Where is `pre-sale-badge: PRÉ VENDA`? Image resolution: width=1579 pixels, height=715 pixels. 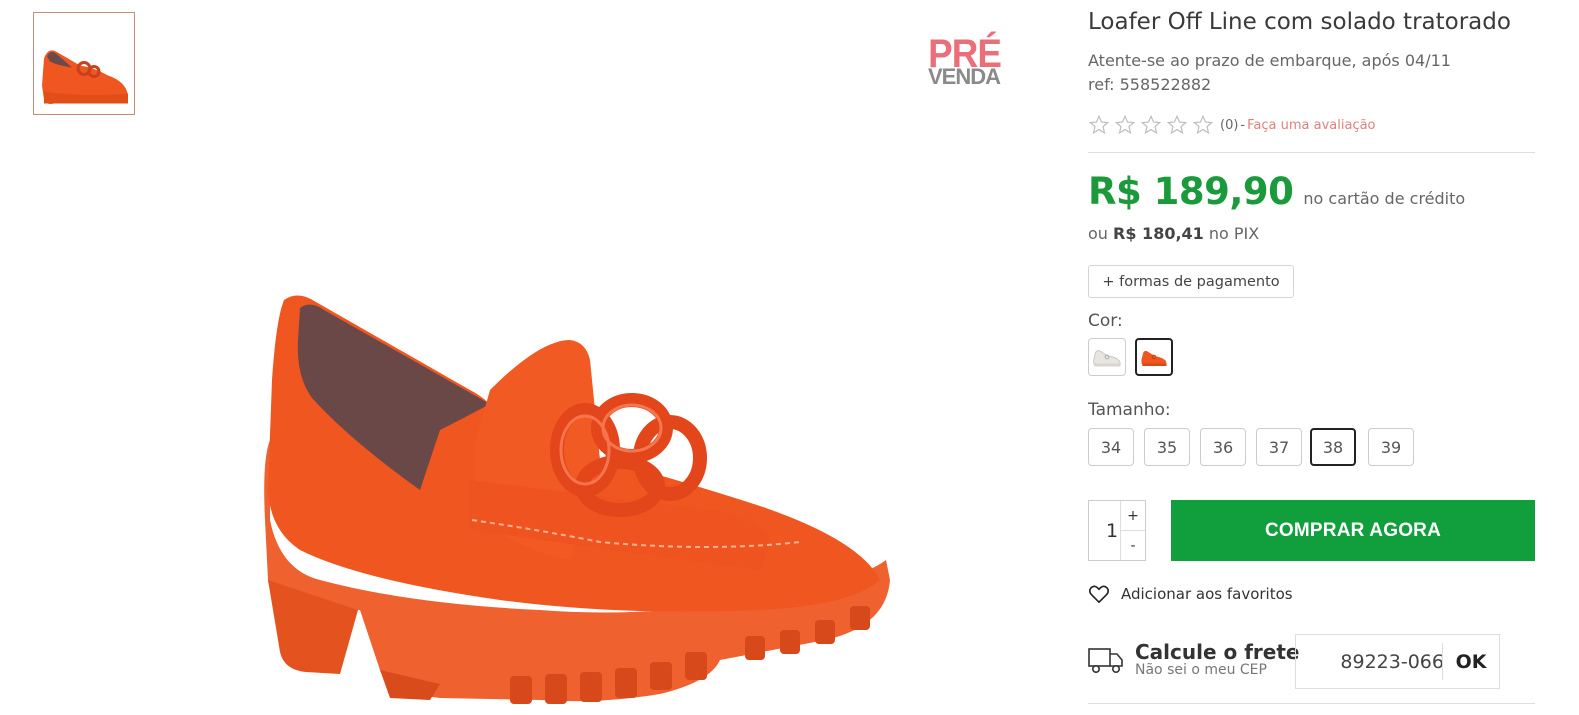
pre-sale-badge: PRÉ VENDA is located at coordinates (964, 61).